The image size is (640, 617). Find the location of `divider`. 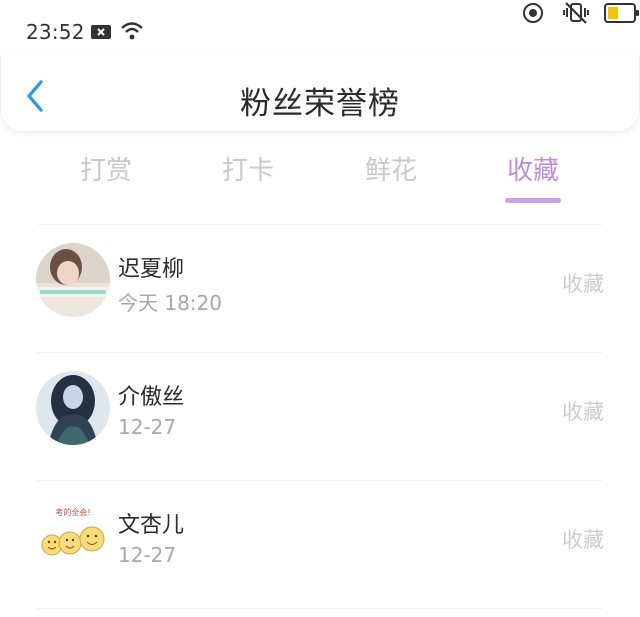

divider is located at coordinates (319, 608).